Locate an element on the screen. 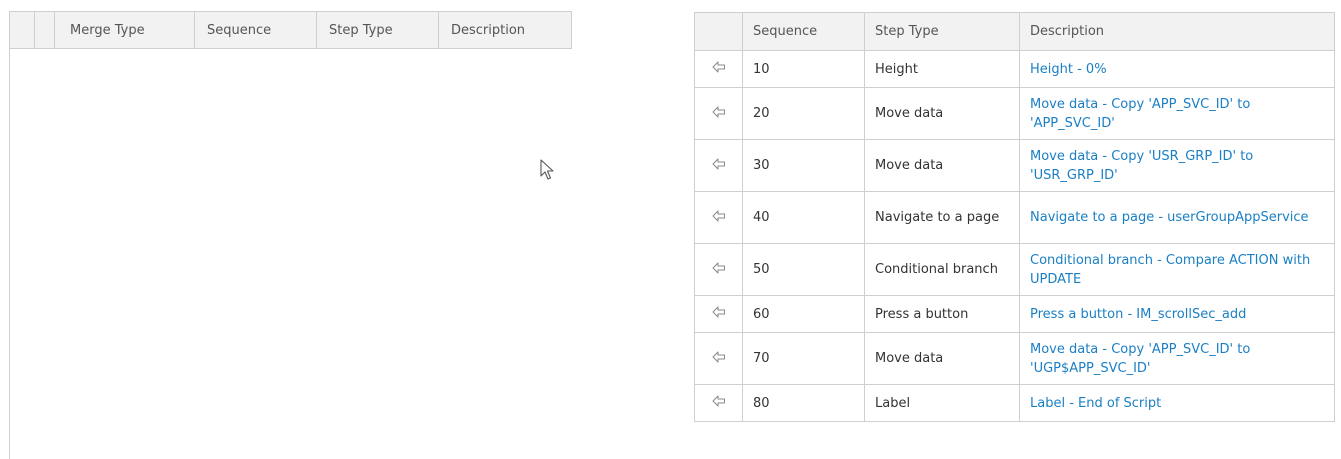  step-sequence: 40 is located at coordinates (803, 217).